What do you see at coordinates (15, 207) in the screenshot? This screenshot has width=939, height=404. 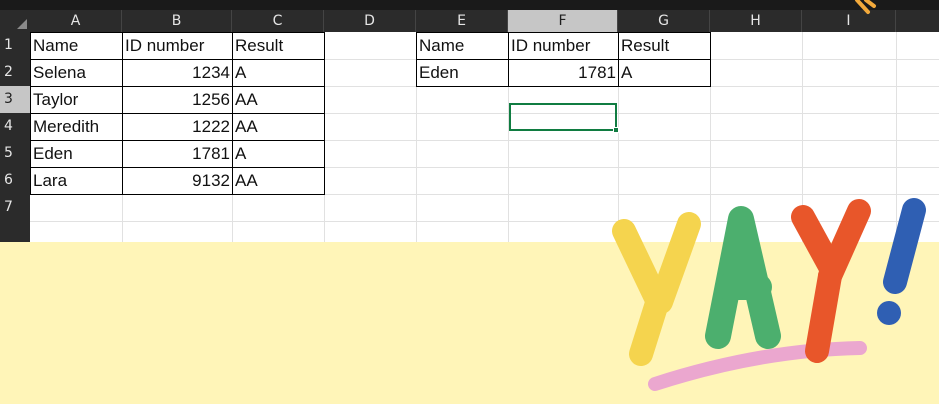 I see `row-header-7: 7` at bounding box center [15, 207].